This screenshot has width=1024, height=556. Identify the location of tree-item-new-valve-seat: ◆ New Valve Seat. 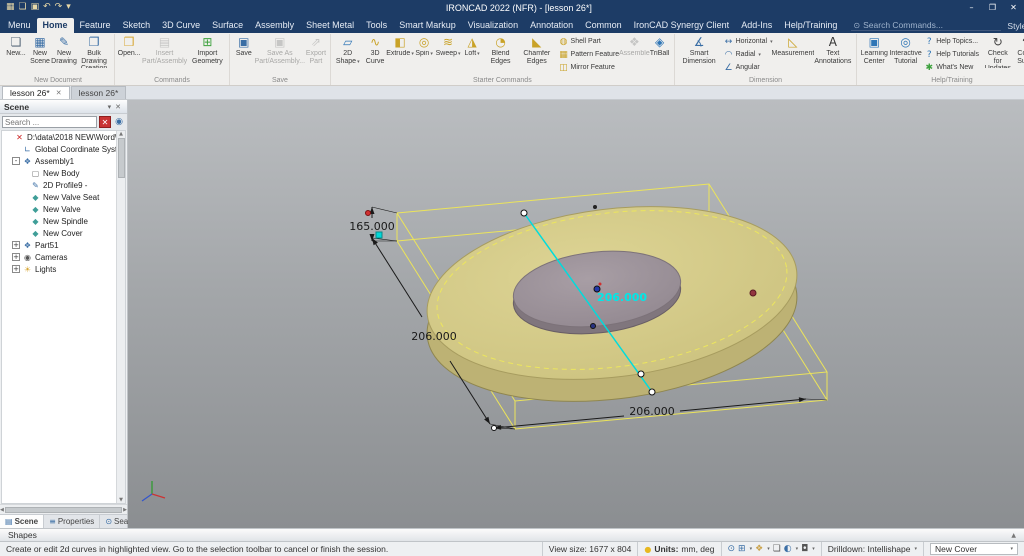
(59, 197).